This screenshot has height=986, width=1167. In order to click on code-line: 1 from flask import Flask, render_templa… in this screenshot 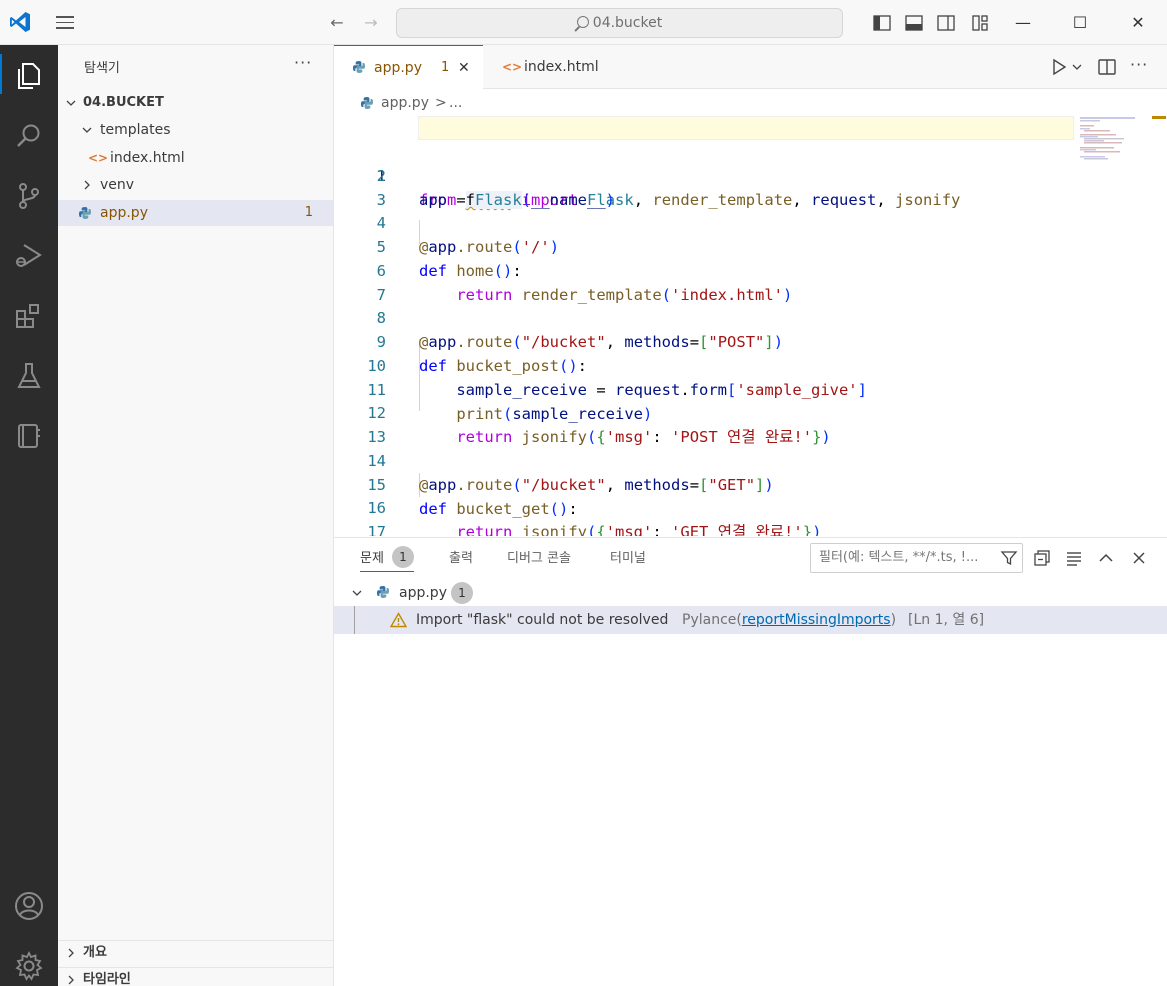, I will do `click(750, 162)`.